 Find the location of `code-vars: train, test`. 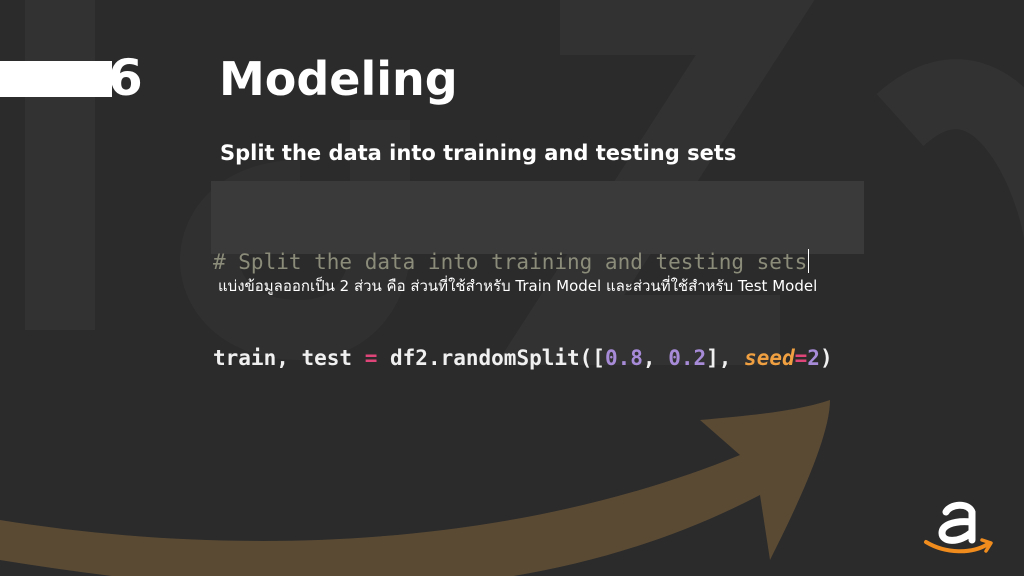

code-vars: train, test is located at coordinates (289, 358).